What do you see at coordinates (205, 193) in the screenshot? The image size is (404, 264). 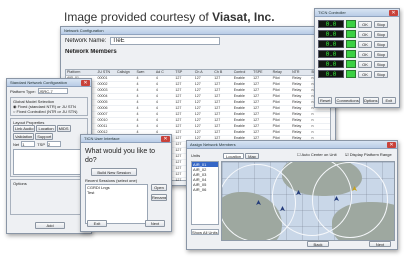 I see `units-list: AIR_01 AIR_02 AIR_03 AIR_04 AIR_05 AIR_06` at bounding box center [205, 193].